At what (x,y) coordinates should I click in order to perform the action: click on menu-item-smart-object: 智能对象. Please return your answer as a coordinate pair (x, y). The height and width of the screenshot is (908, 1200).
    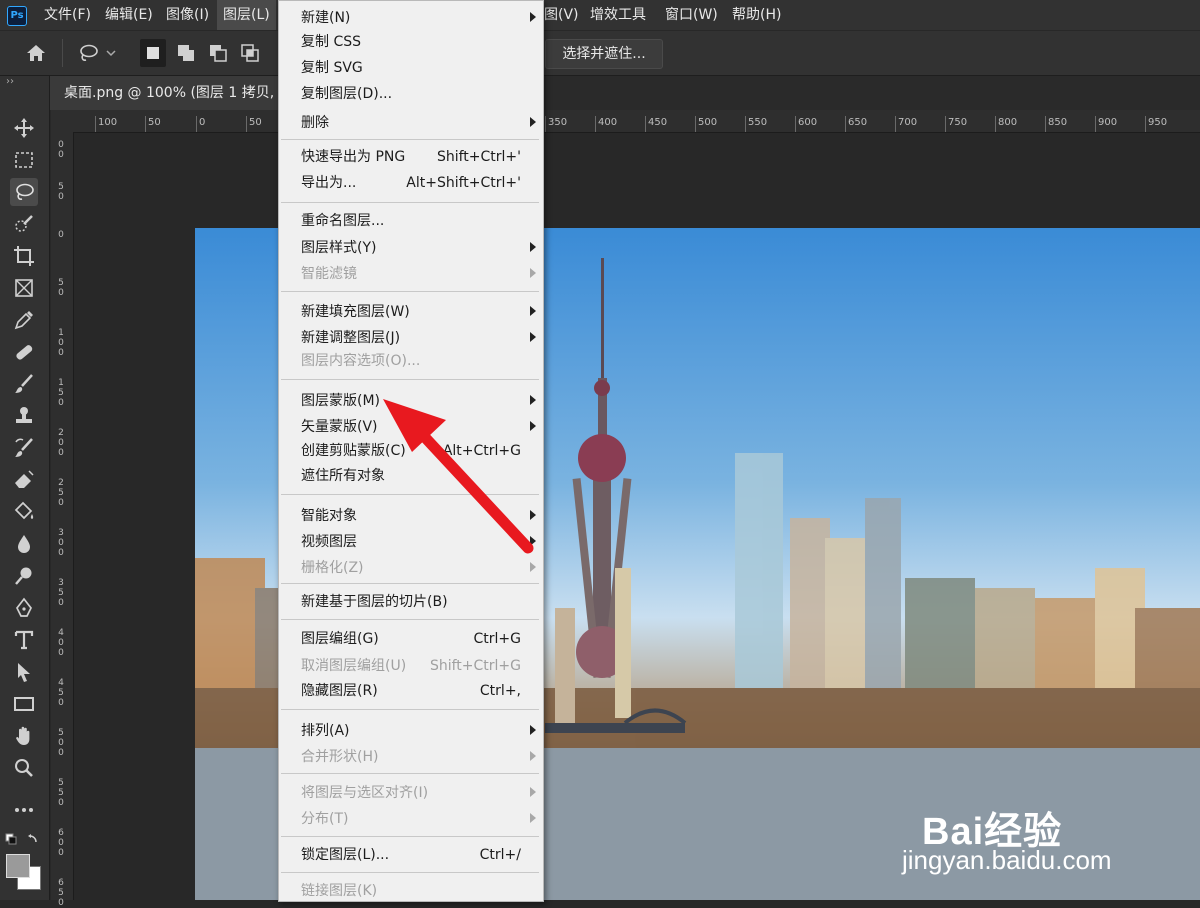
    Looking at the image, I should click on (411, 516).